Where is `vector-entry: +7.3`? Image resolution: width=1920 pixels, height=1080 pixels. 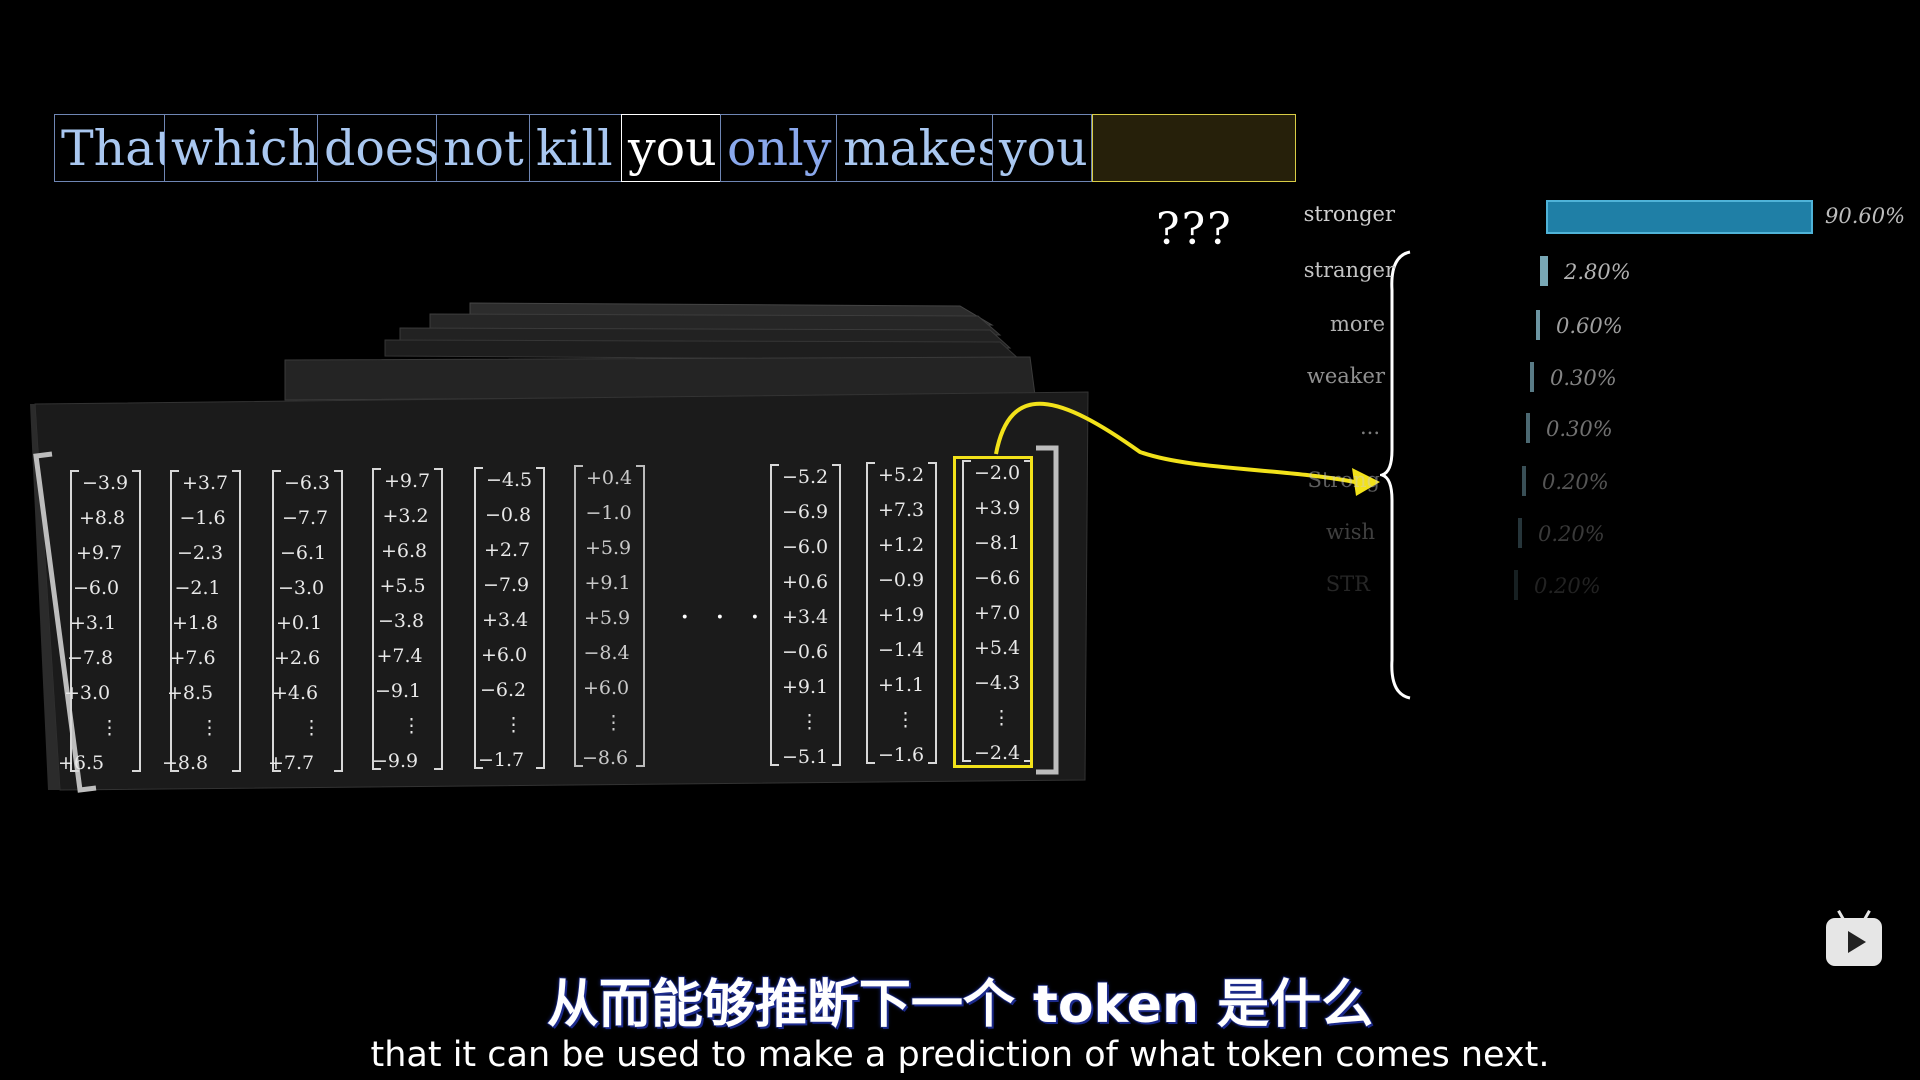 vector-entry: +7.3 is located at coordinates (901, 510).